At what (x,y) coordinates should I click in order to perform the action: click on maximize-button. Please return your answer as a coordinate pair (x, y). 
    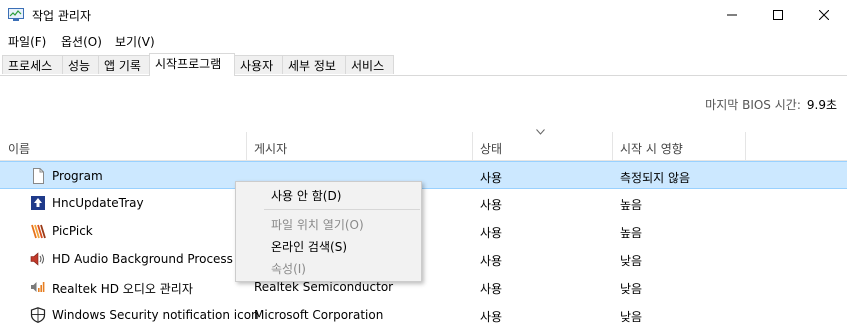
    Looking at the image, I should click on (778, 15).